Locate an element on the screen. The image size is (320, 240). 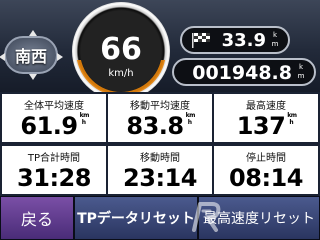
stat-value: 23:14 is located at coordinates (160, 178).